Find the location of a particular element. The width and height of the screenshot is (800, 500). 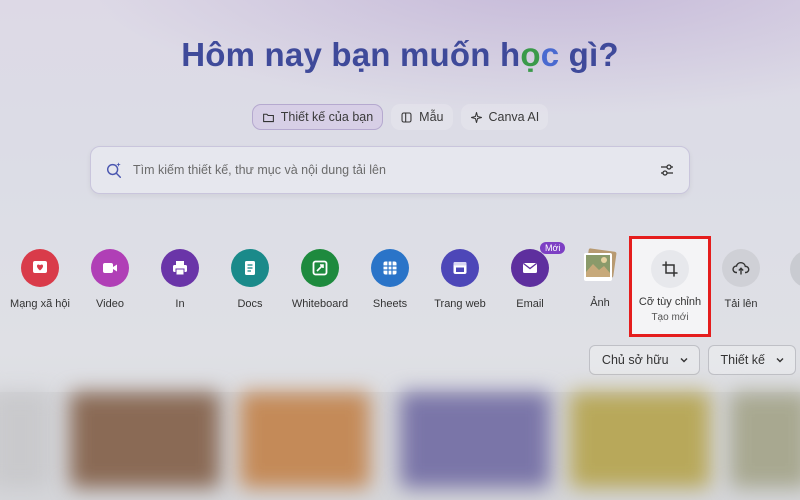

category-label: Tải lên is located at coordinates (741, 304).